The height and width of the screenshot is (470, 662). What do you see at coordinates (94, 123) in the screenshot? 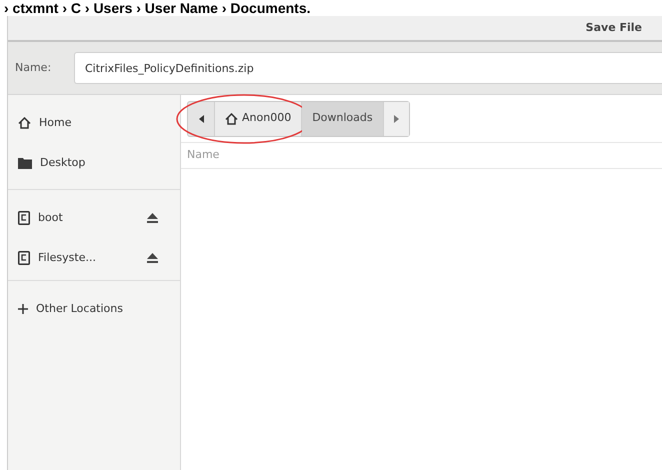
I see `sidebar-item: Home` at bounding box center [94, 123].